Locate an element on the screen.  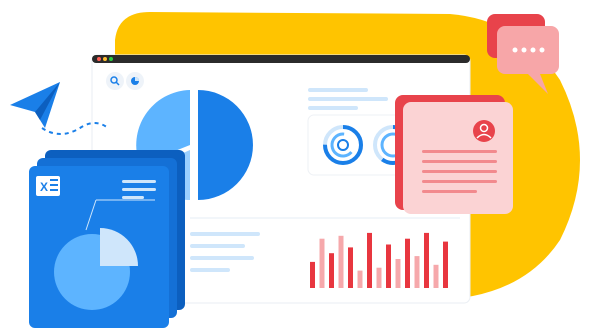
svg-text: X is located at coordinates (44, 187).